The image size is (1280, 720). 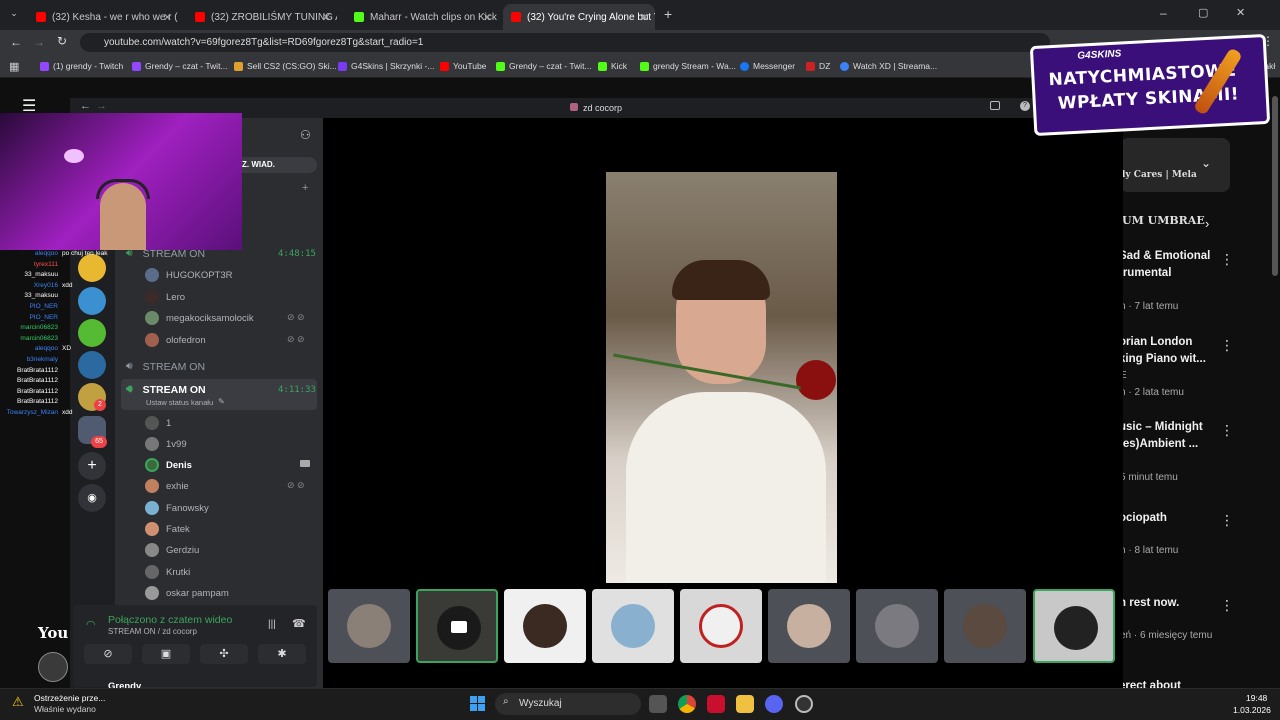 What do you see at coordinates (1025, 106) in the screenshot?
I see `help-icon: ?` at bounding box center [1025, 106].